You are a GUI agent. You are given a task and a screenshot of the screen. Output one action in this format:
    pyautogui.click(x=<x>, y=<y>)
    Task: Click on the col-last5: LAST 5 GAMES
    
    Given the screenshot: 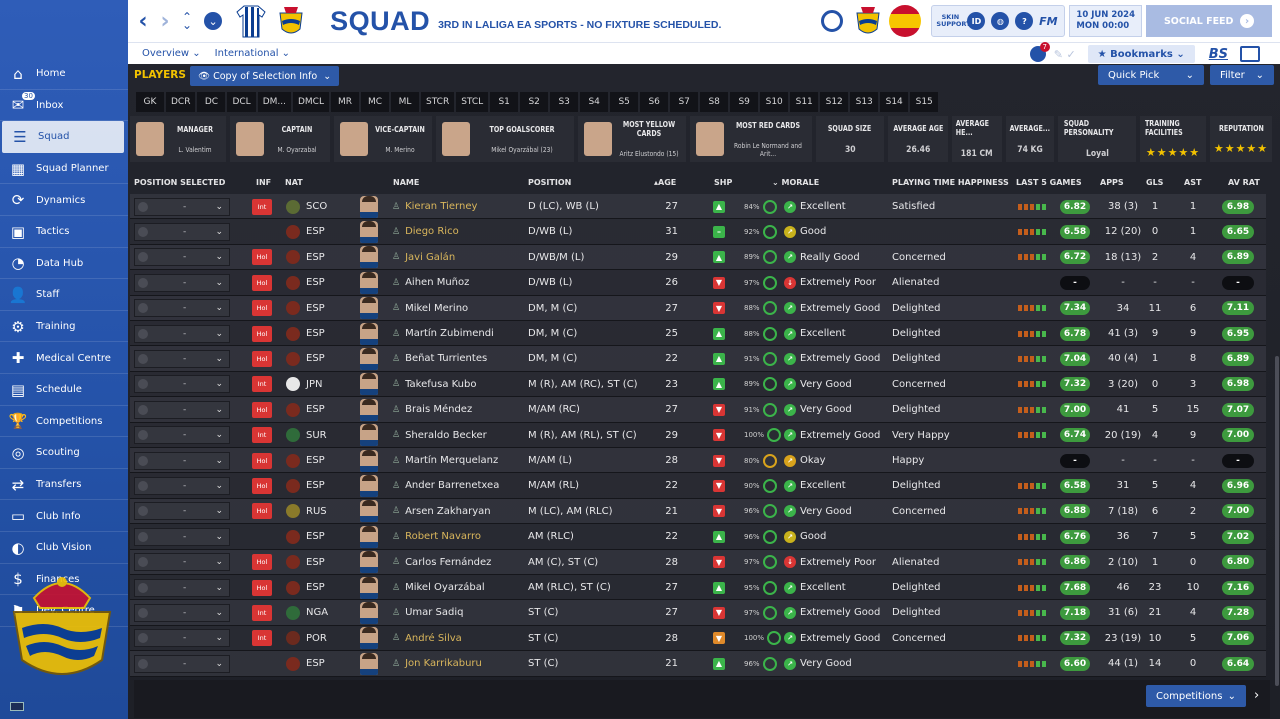 What is the action you would take?
    pyautogui.click(x=1049, y=182)
    